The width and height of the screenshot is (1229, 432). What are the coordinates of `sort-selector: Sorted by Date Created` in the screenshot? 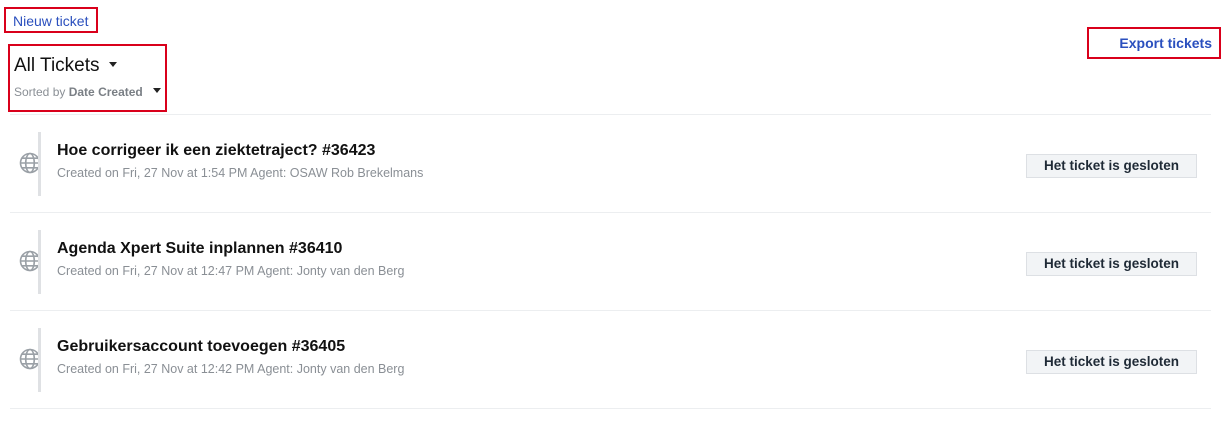 It's located at (87, 92).